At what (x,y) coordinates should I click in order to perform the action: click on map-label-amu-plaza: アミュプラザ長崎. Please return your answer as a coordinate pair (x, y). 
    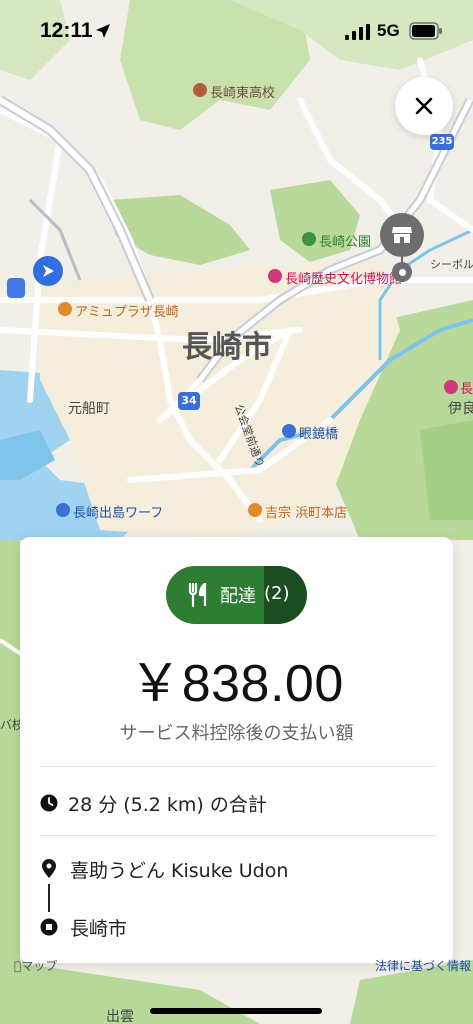
    Looking at the image, I should click on (127, 312).